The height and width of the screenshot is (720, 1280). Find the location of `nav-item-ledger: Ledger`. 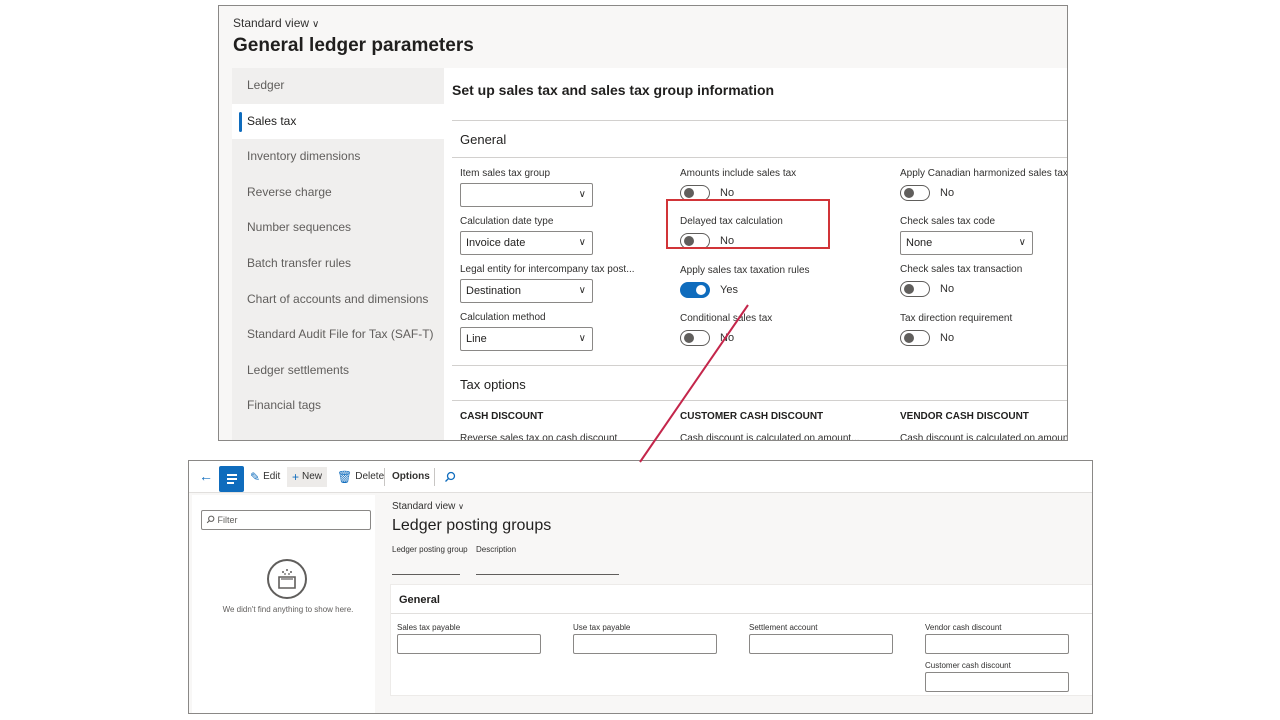

nav-item-ledger: Ledger is located at coordinates (338, 86).